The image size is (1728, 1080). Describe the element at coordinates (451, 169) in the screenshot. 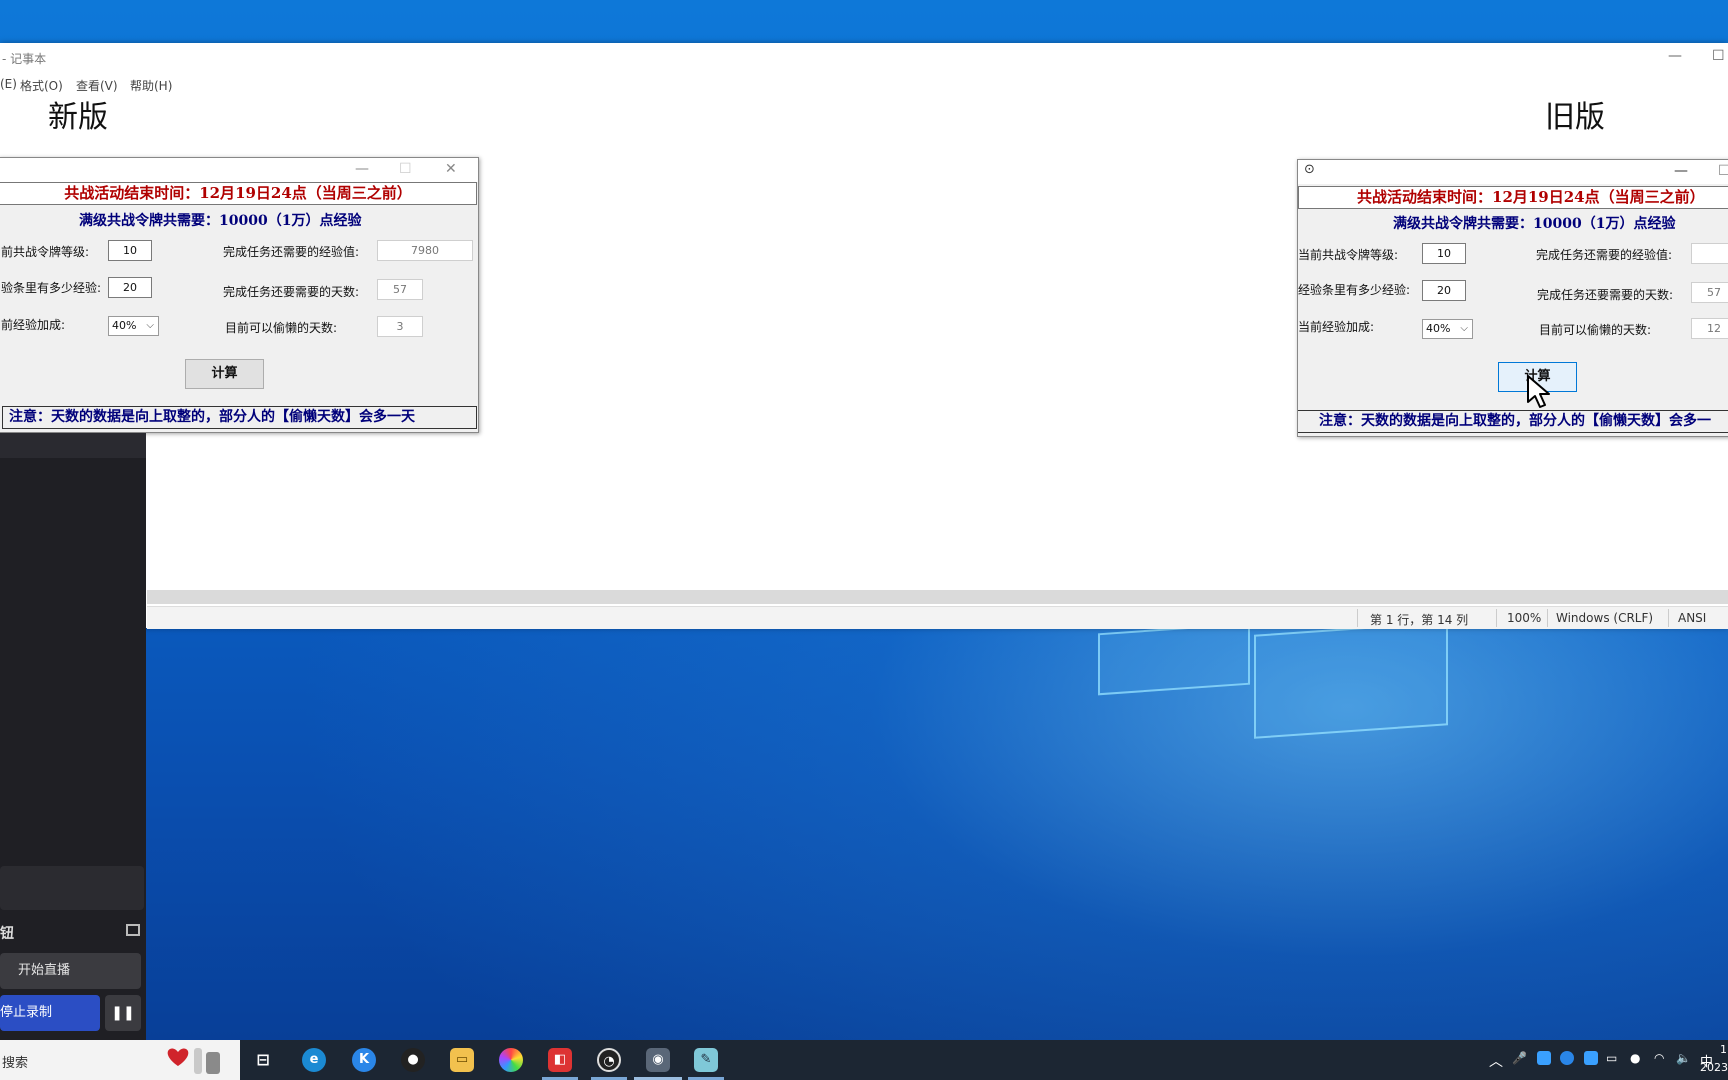

I see `close-icon: ✕` at that location.